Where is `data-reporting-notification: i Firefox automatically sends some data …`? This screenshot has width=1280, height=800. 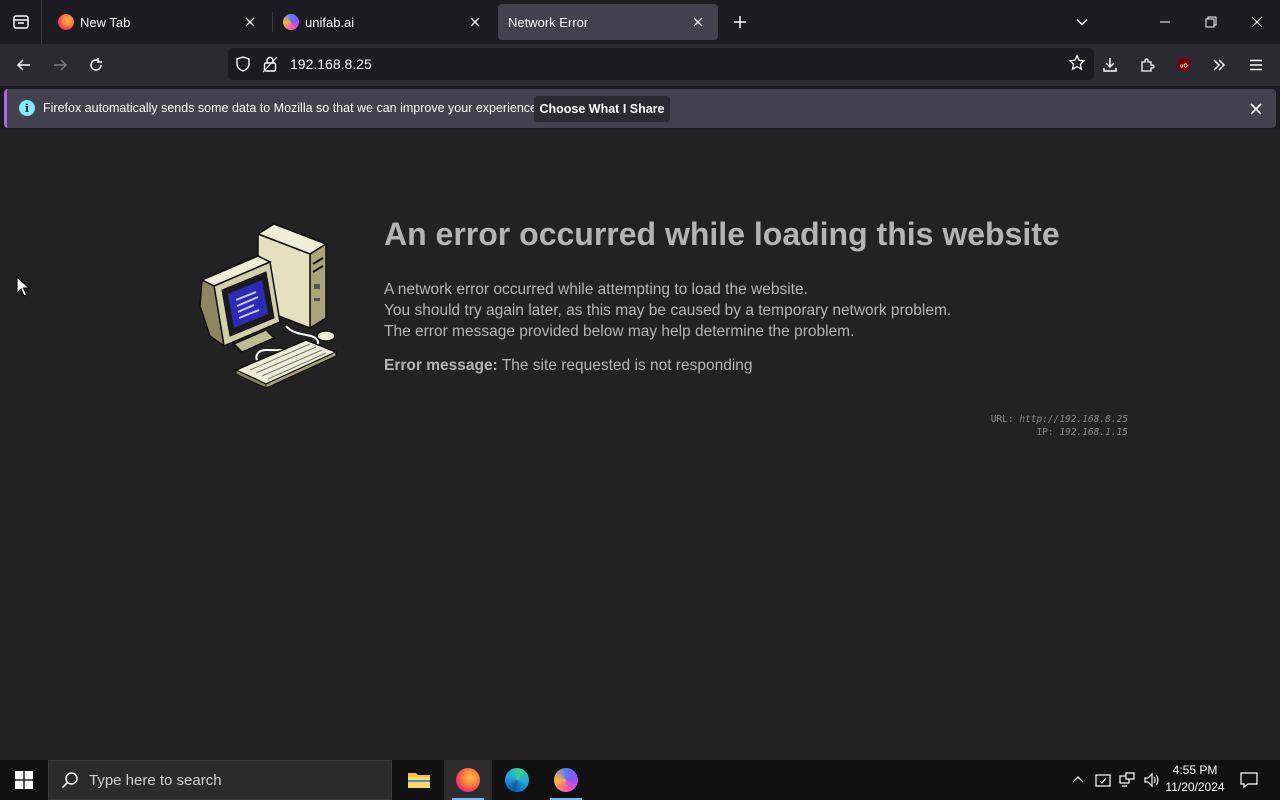
data-reporting-notification: i Firefox automatically sends some data … is located at coordinates (640, 108).